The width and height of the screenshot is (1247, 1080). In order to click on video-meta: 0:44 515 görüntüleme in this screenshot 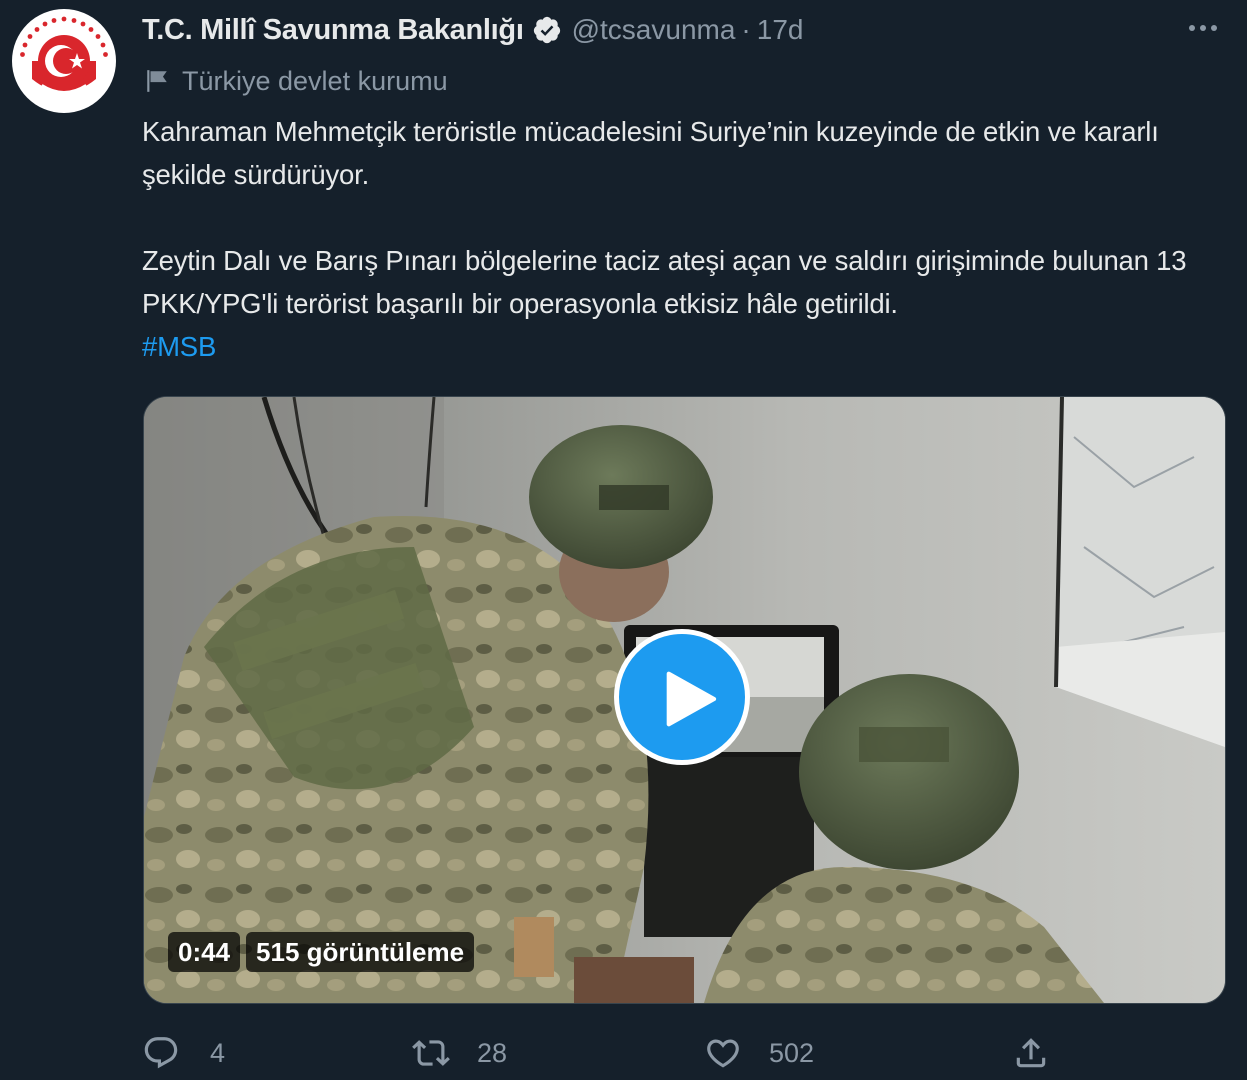, I will do `click(321, 952)`.